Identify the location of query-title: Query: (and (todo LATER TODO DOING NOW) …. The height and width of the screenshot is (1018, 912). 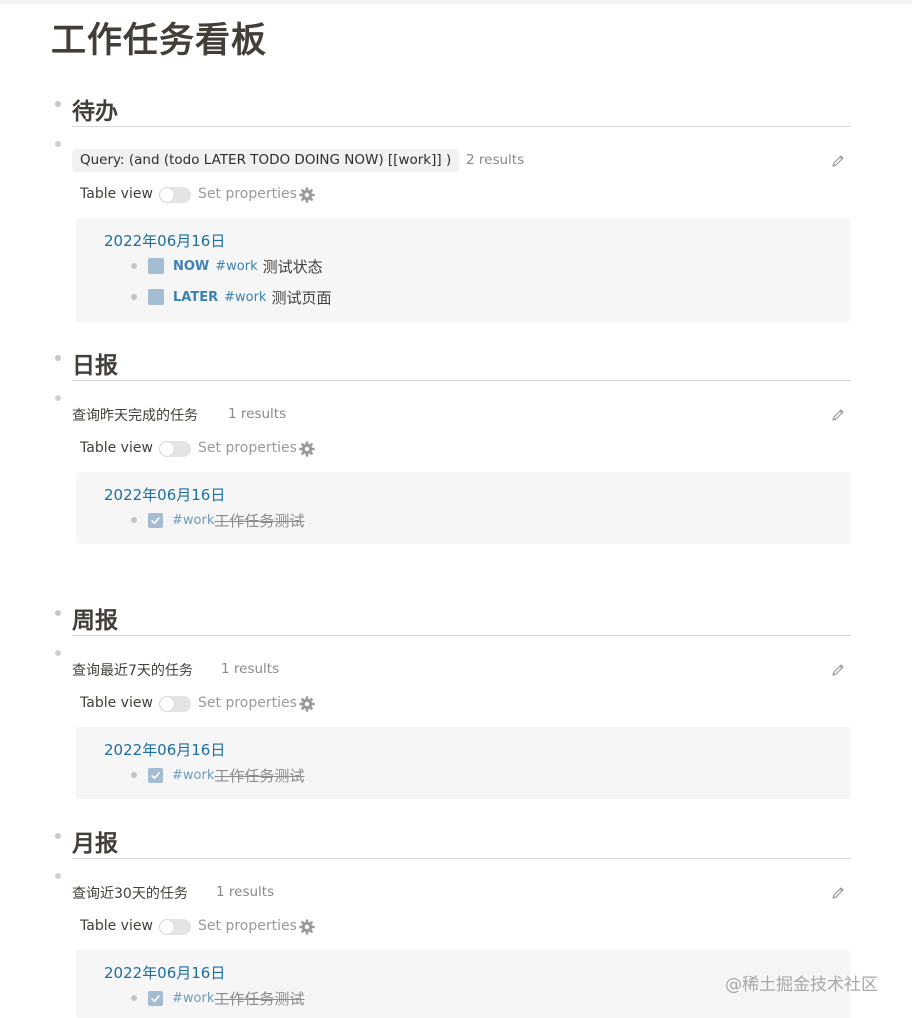
(266, 160).